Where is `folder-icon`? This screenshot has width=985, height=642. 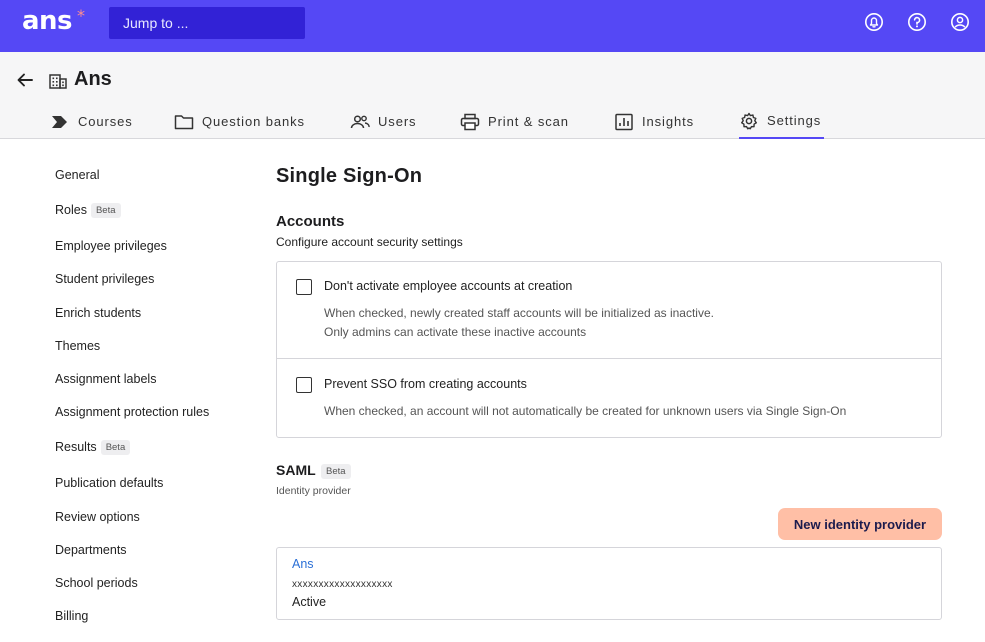
folder-icon is located at coordinates (184, 121).